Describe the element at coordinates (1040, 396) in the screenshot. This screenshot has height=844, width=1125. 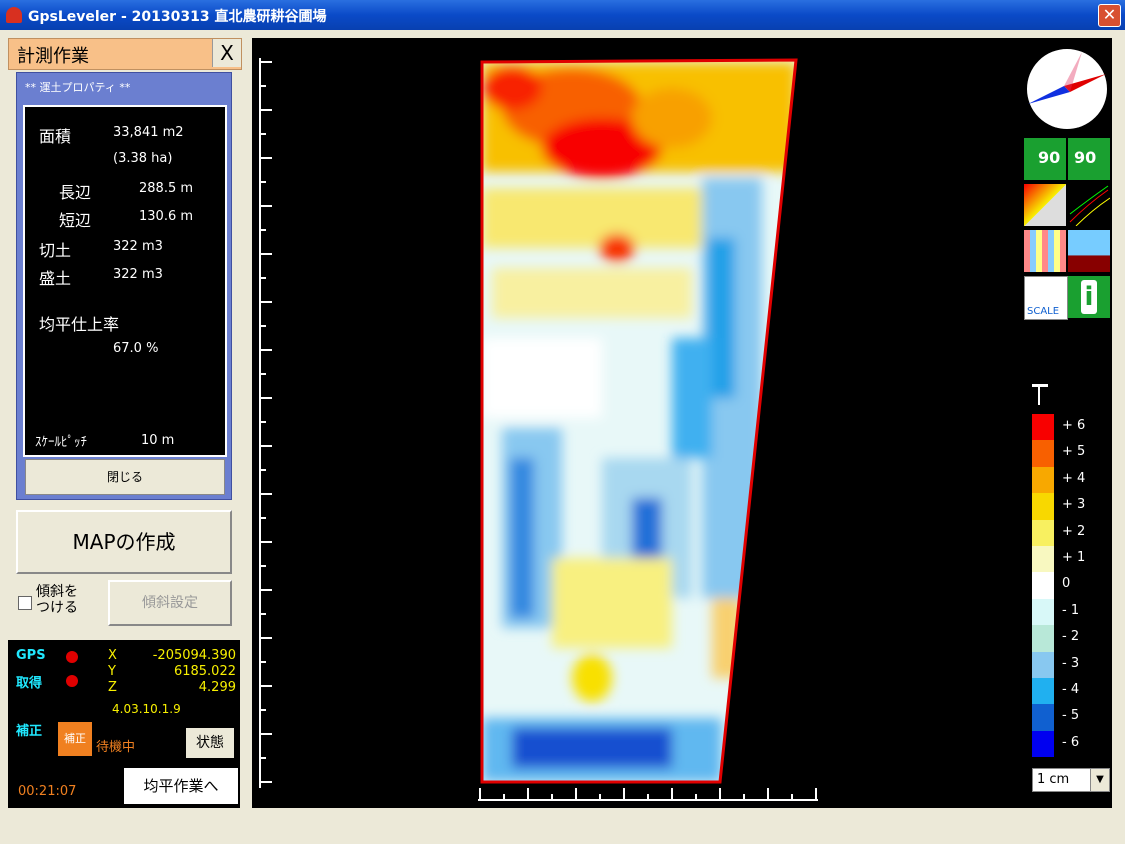
I see `legend-marker-icon` at that location.